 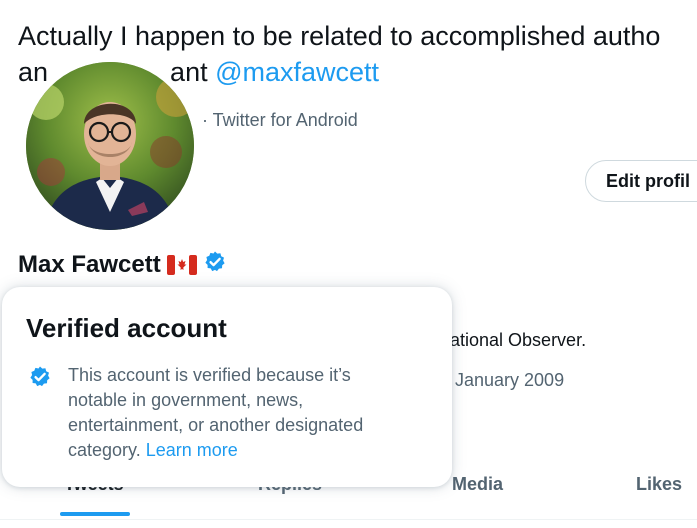 What do you see at coordinates (126, 328) in the screenshot?
I see `popup-title: Verified account` at bounding box center [126, 328].